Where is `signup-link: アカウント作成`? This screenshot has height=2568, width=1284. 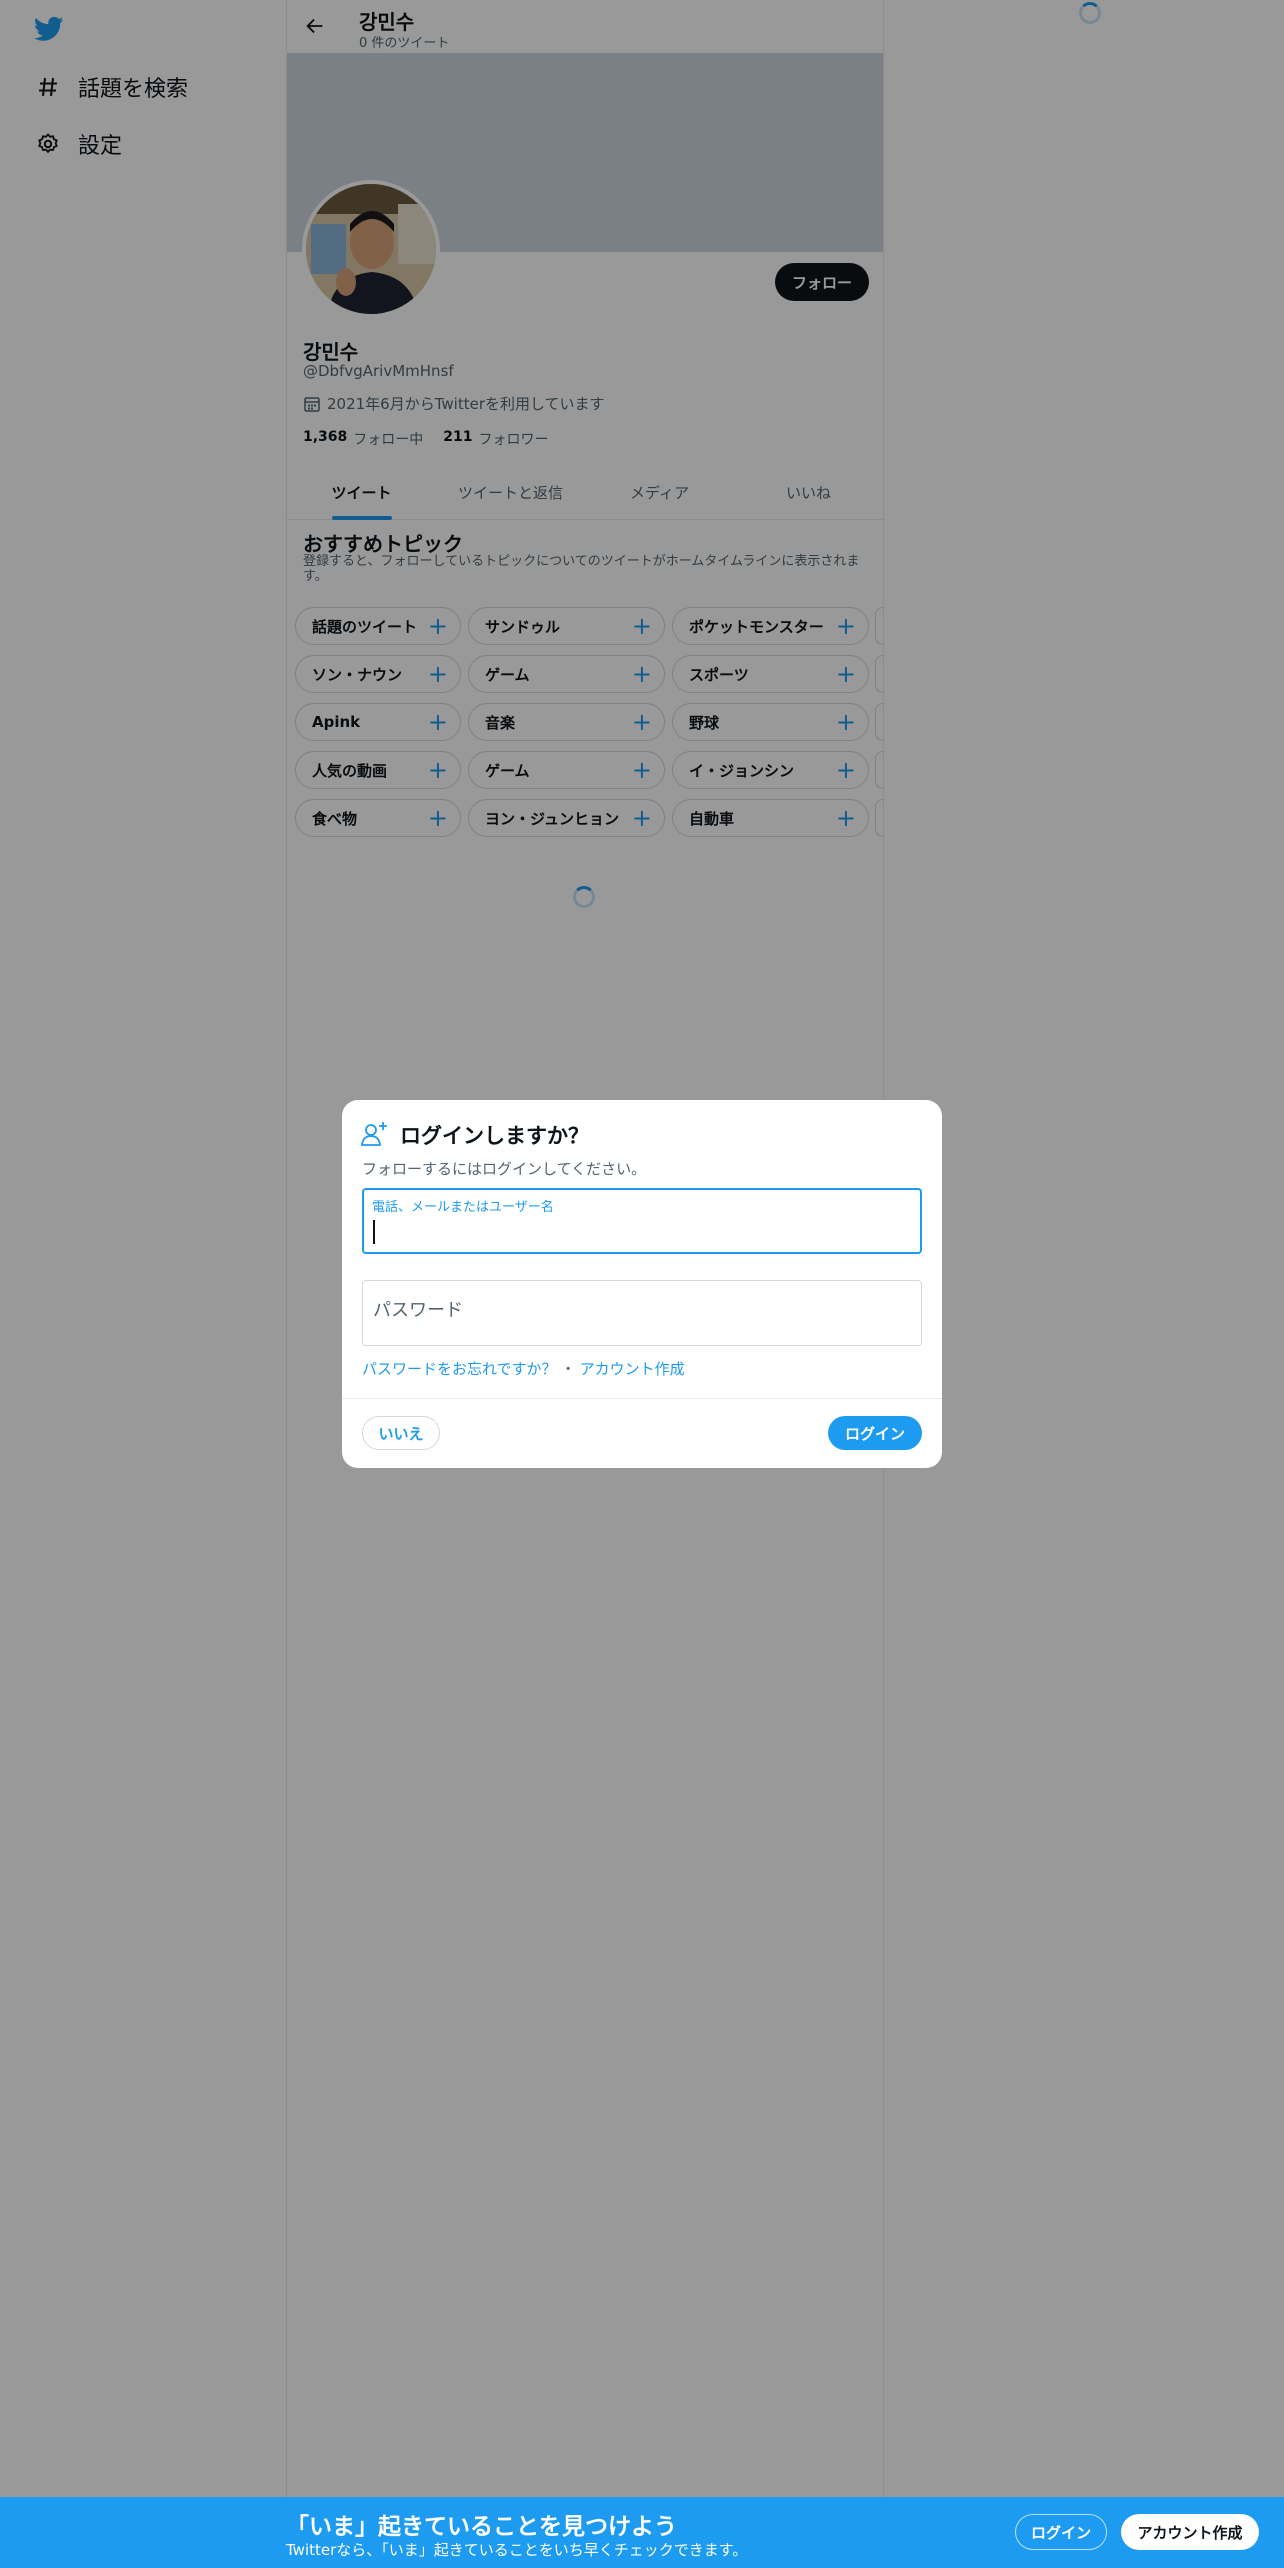
signup-link: アカウント作成 is located at coordinates (632, 1368).